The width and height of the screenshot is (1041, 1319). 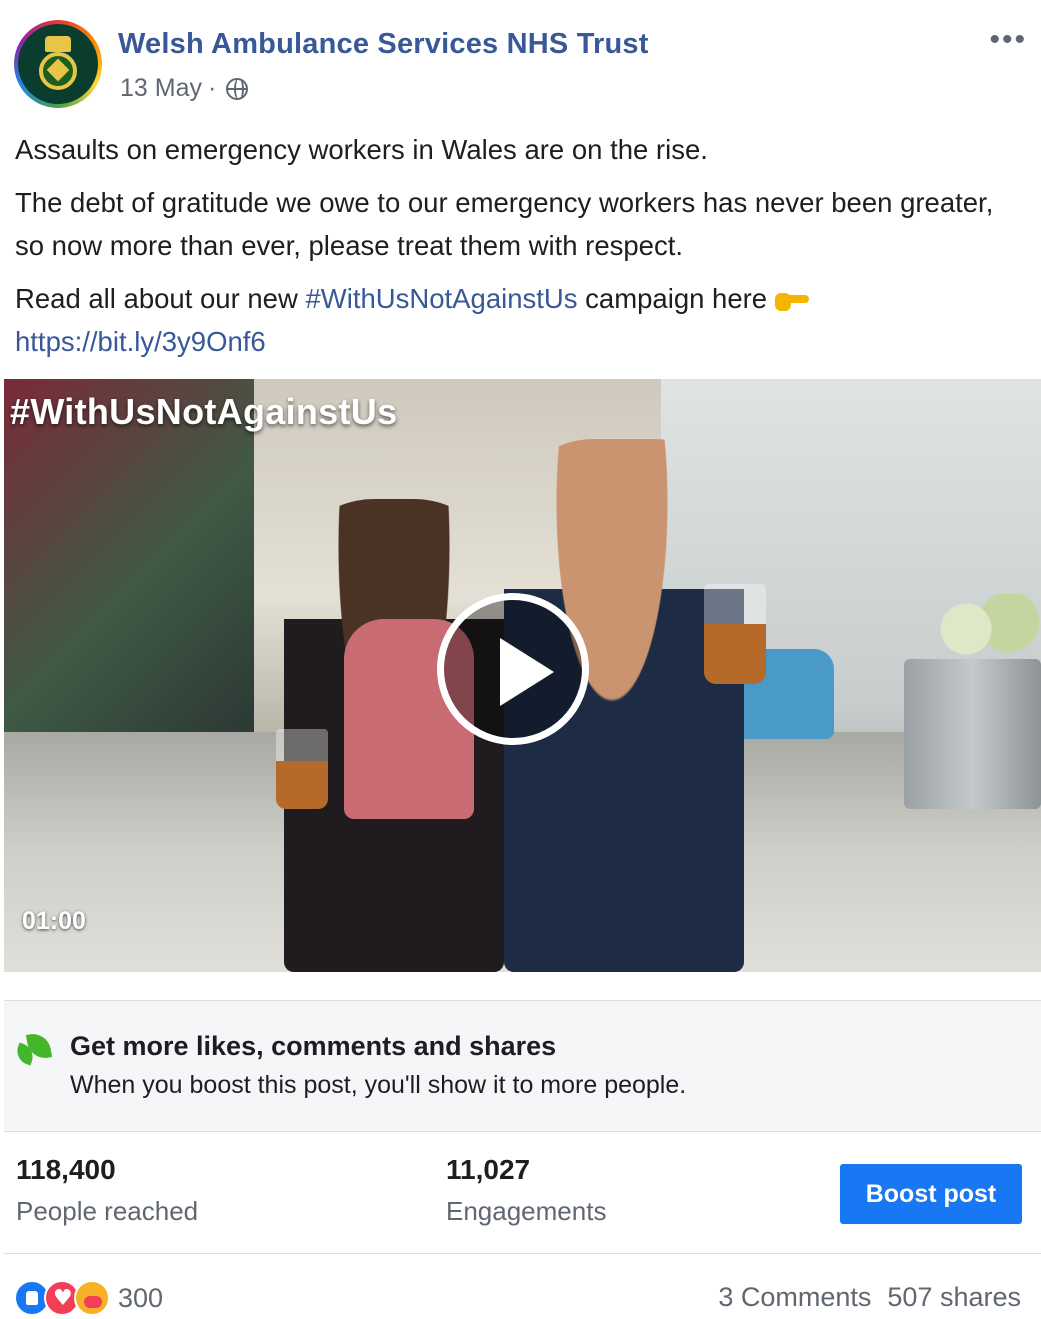 I want to click on page-avatar, so click(x=58, y=64).